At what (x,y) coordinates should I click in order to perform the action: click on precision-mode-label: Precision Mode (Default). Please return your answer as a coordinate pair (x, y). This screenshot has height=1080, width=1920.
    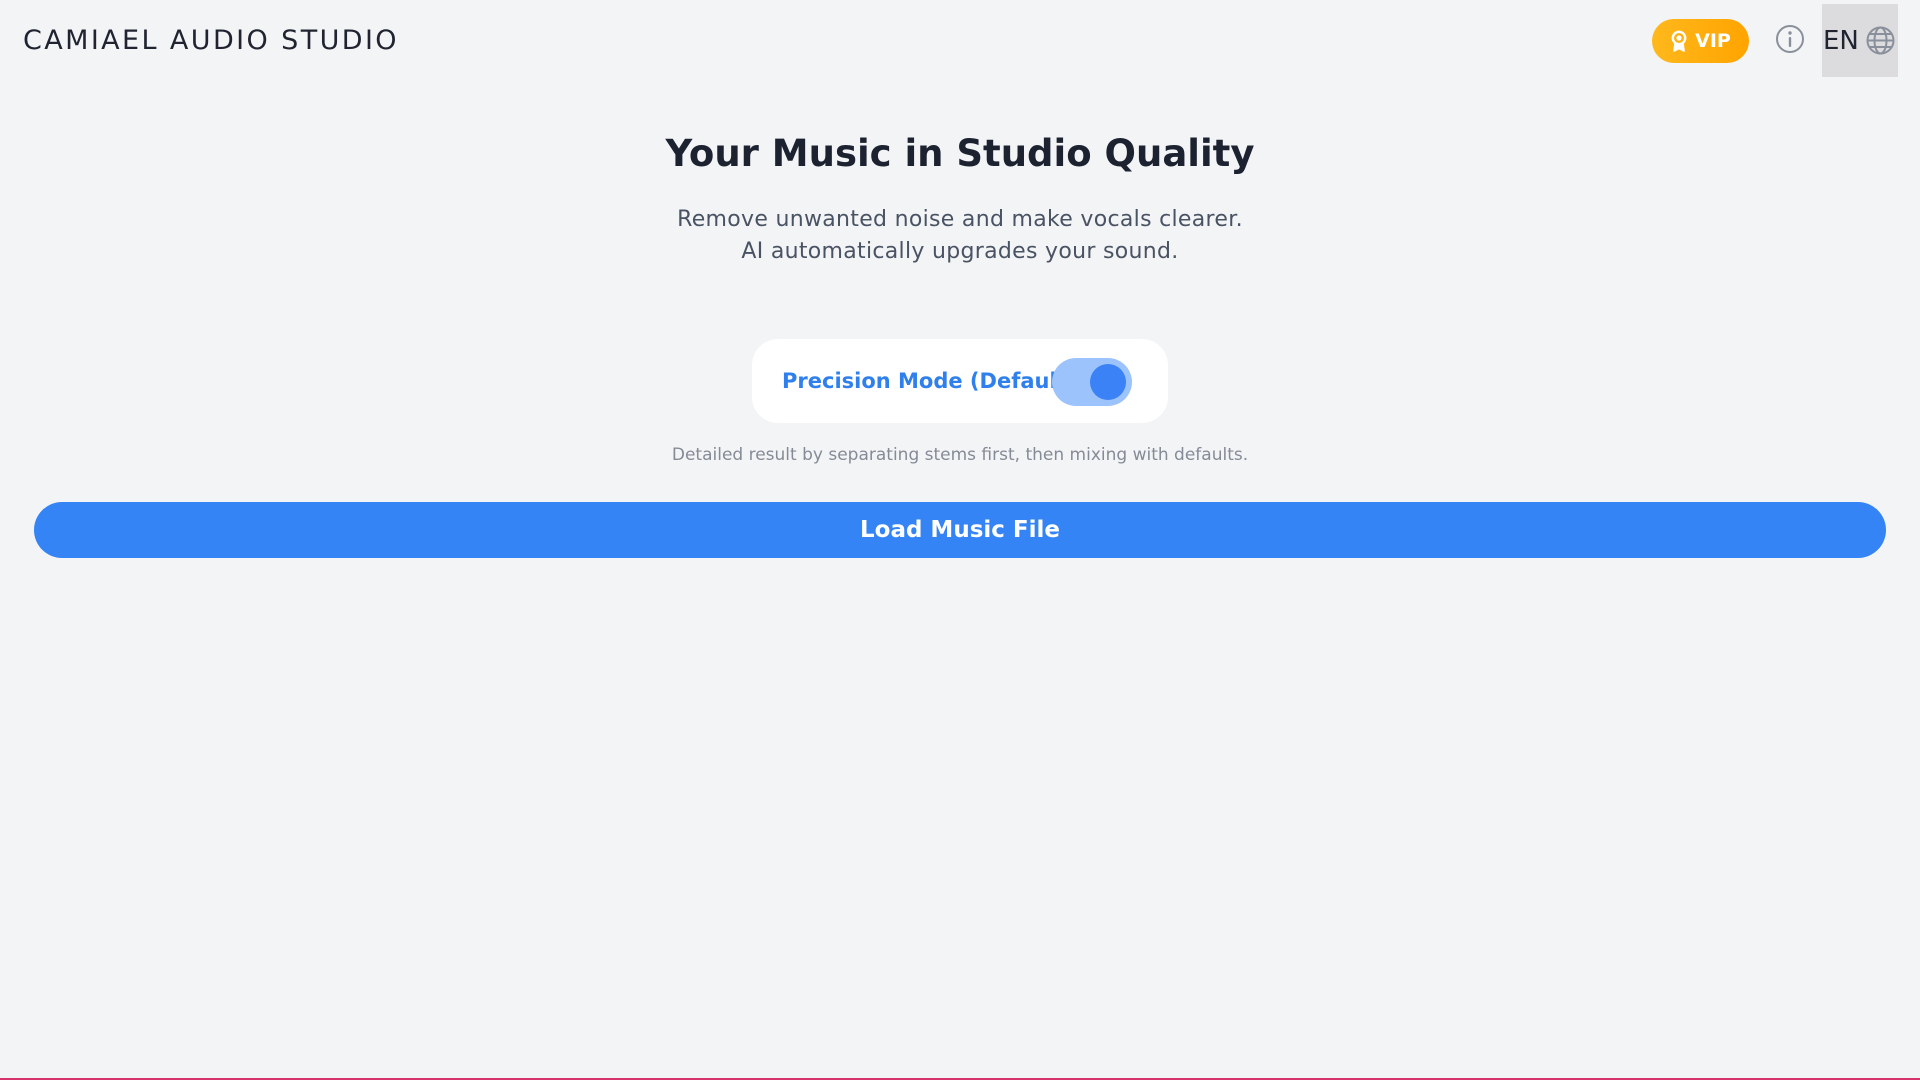
    Looking at the image, I should click on (929, 381).